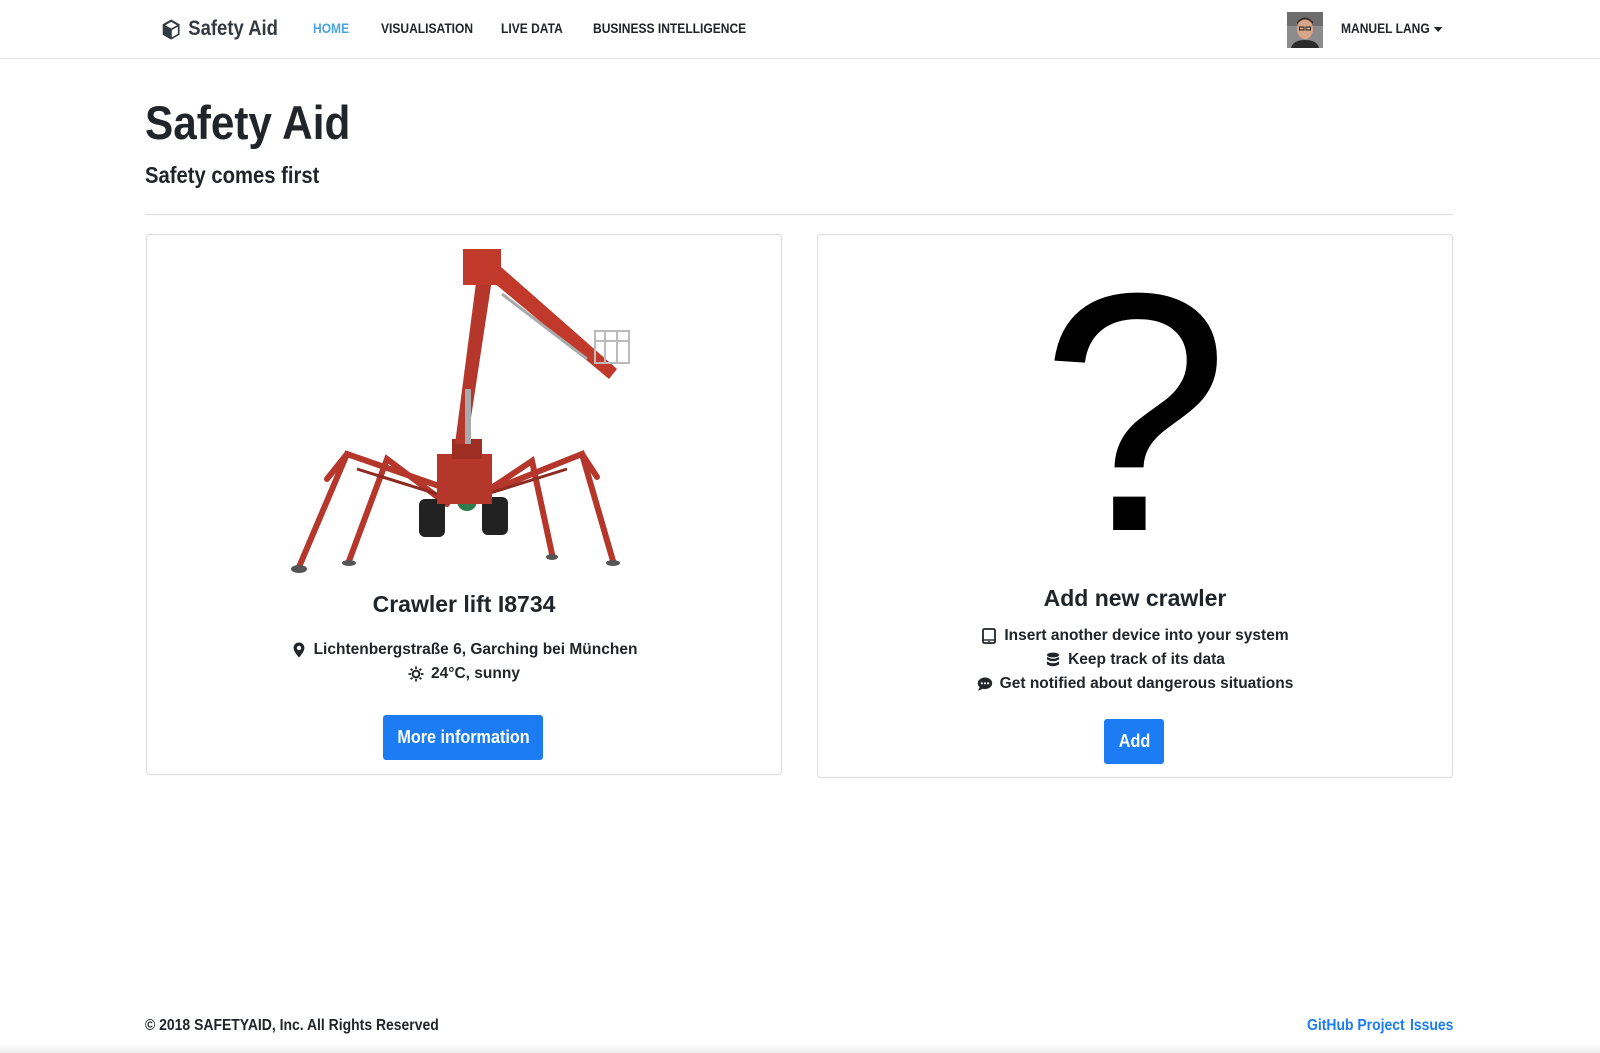 Image resolution: width=1600 pixels, height=1053 pixels. I want to click on nav-visualisation: VISUALISATION, so click(427, 28).